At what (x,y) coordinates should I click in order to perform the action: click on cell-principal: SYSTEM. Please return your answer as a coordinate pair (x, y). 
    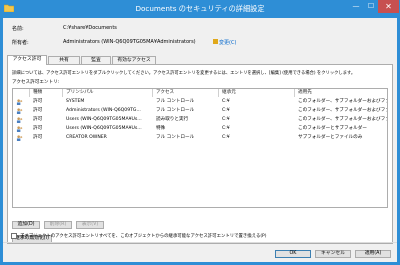
    Looking at the image, I should click on (75, 101).